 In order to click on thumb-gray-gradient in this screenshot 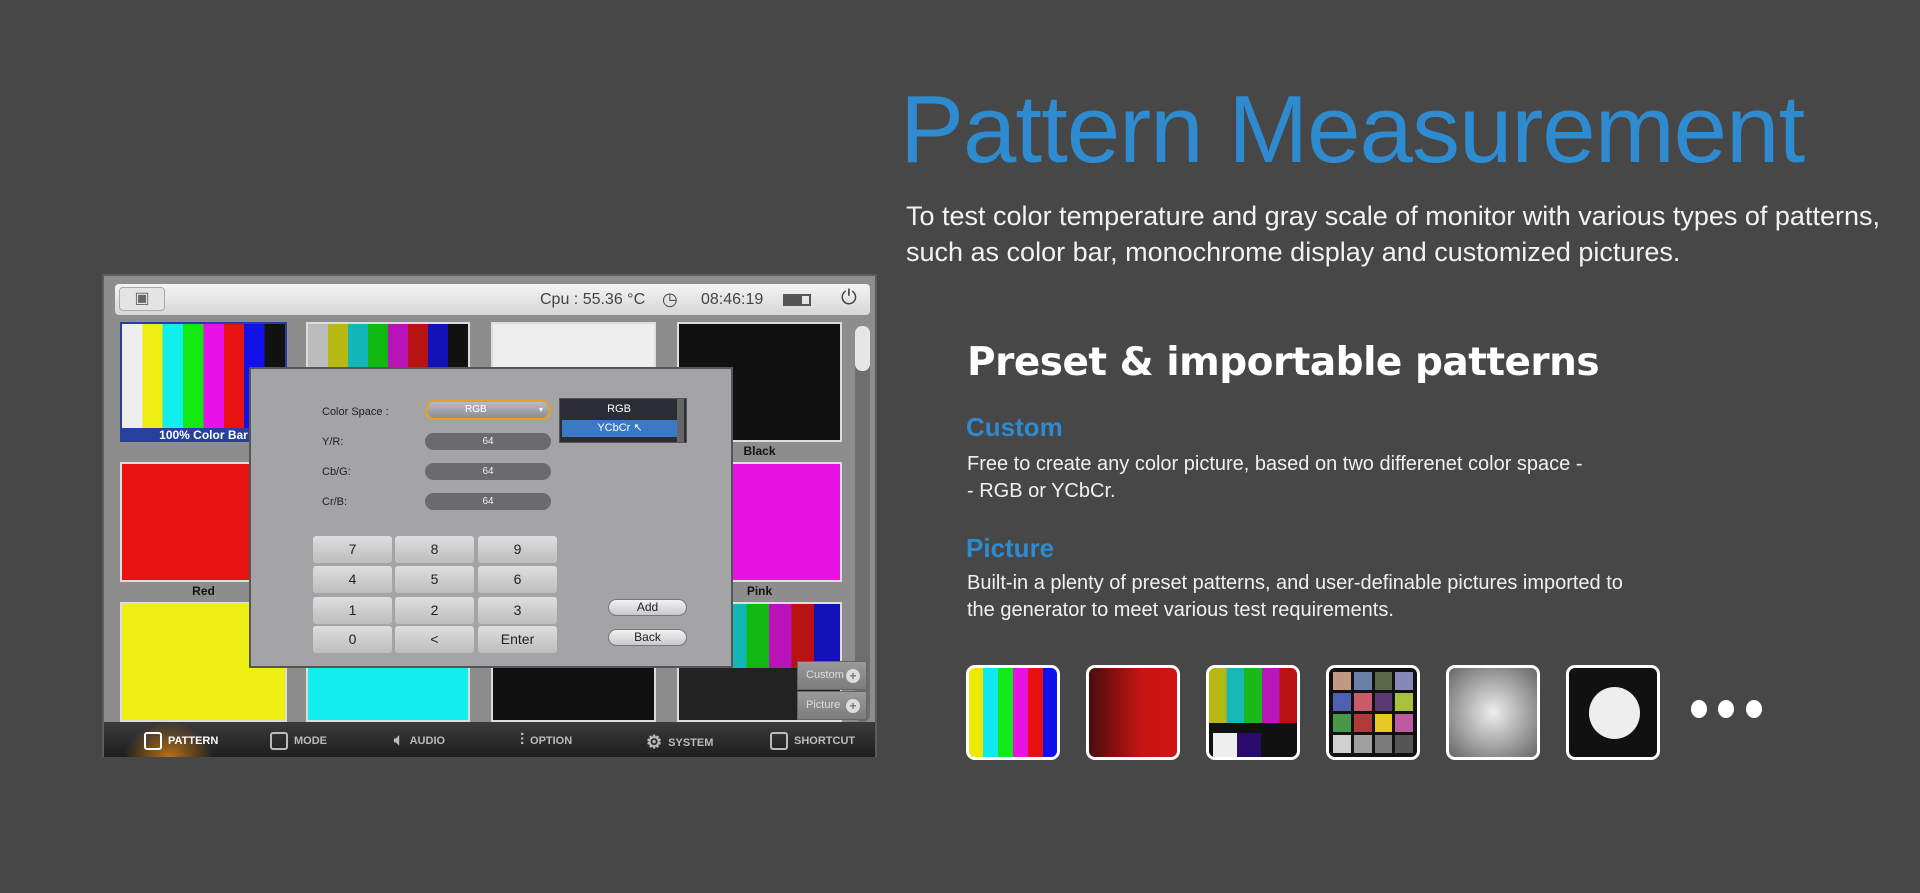, I will do `click(1493, 712)`.